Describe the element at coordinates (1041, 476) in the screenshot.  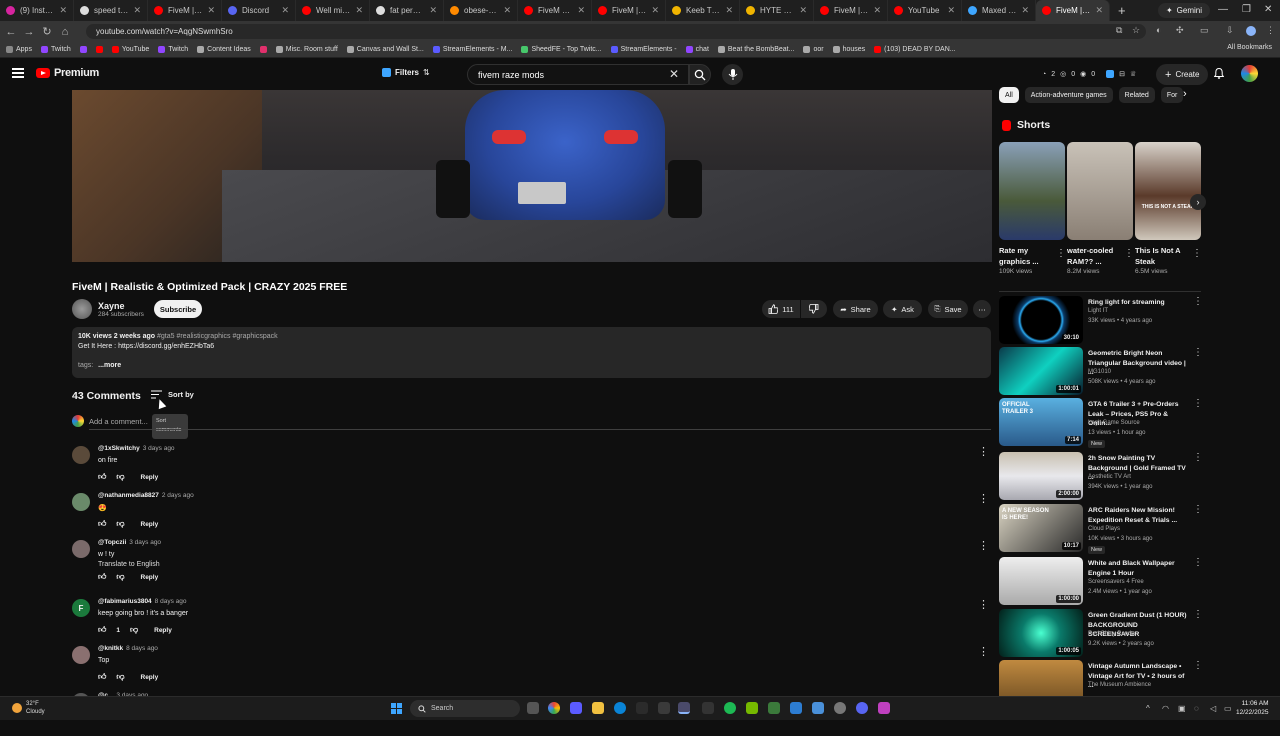
I see `video-thumbnail: 2:00:00` at that location.